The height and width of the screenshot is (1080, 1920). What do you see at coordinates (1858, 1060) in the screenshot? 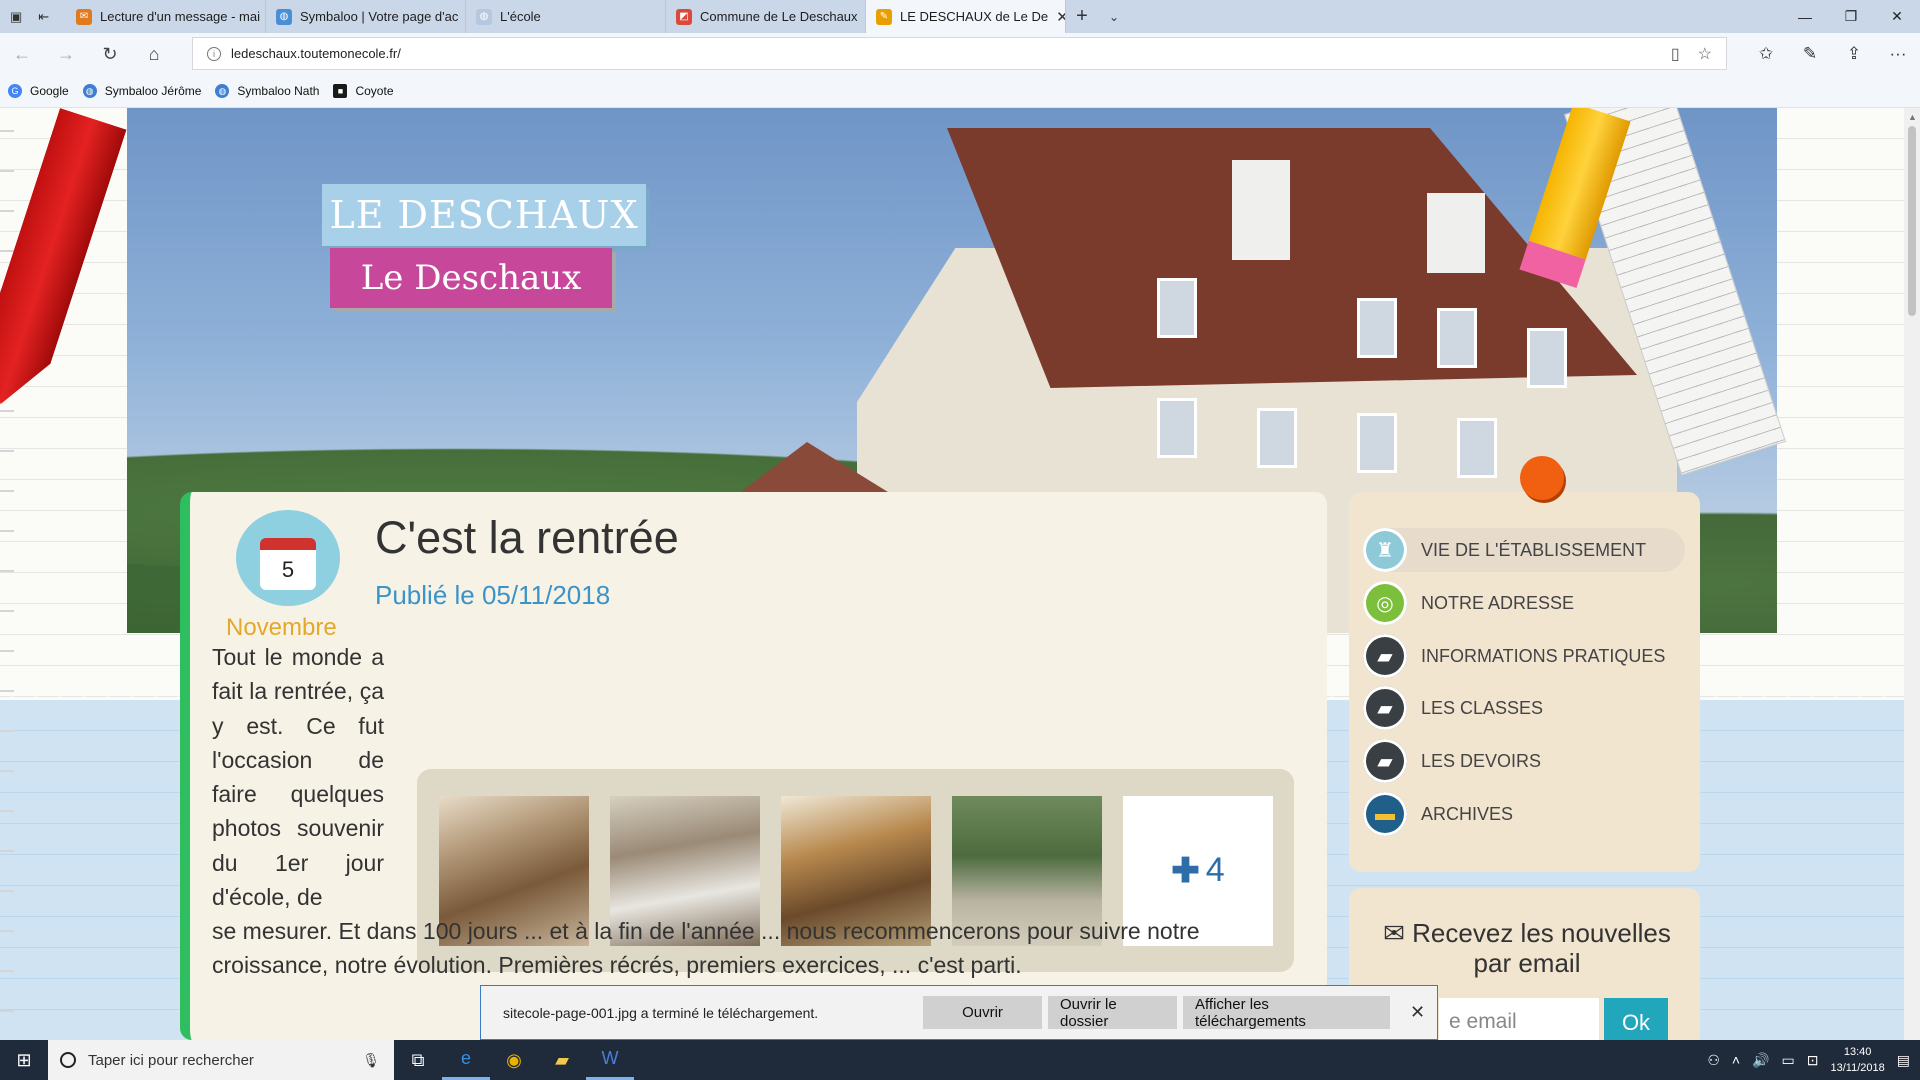
I see `taskbar-clock: 13:40 13/11/2018` at bounding box center [1858, 1060].